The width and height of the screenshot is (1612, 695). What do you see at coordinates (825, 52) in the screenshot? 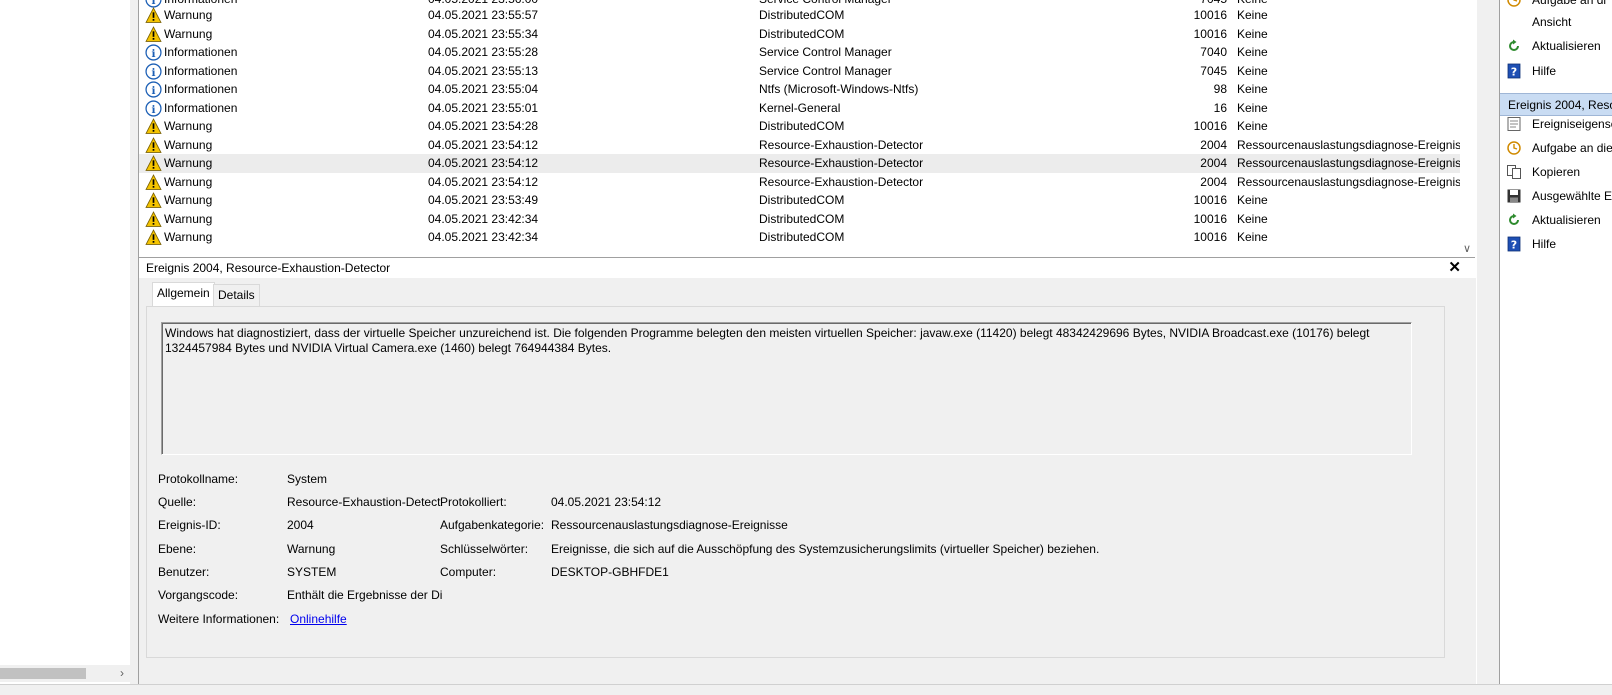
I see `source-cell: Service Control Manager` at bounding box center [825, 52].